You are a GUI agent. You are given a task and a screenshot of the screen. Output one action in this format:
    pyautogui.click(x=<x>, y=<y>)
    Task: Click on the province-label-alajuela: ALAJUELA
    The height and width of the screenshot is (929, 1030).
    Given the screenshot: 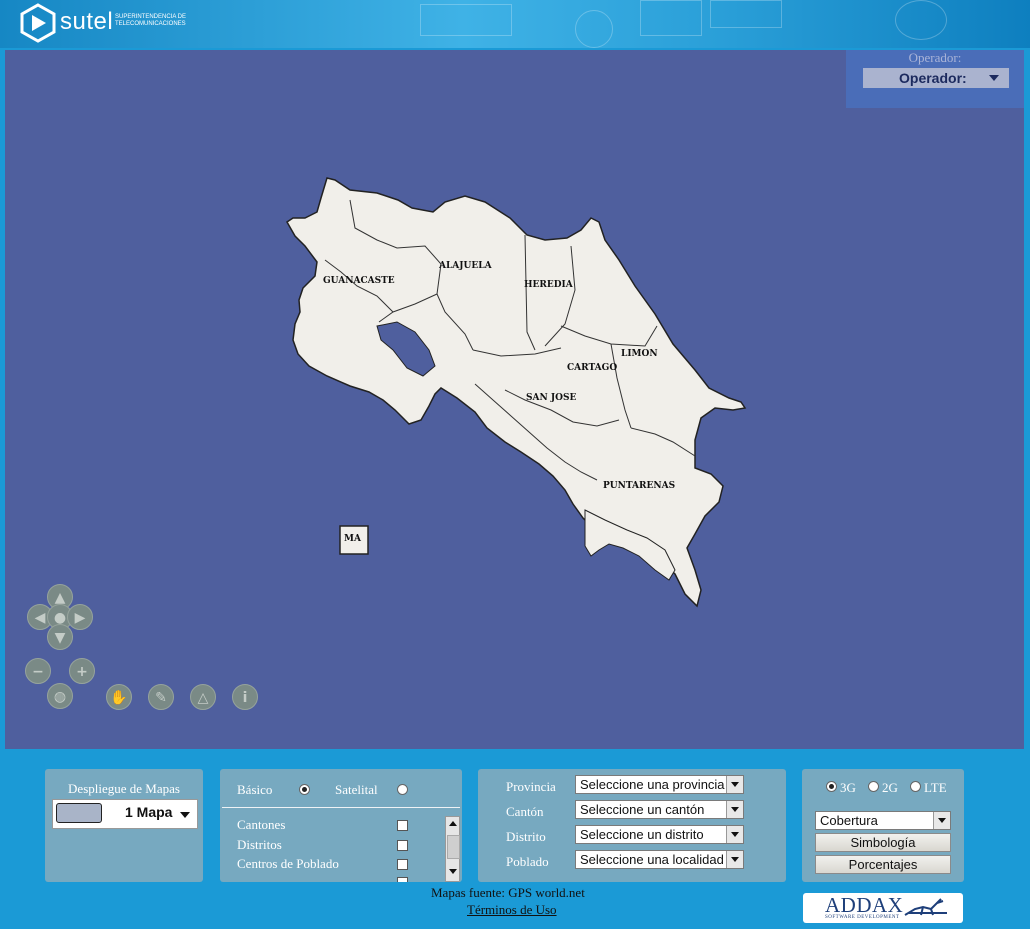 What is the action you would take?
    pyautogui.click(x=478, y=267)
    